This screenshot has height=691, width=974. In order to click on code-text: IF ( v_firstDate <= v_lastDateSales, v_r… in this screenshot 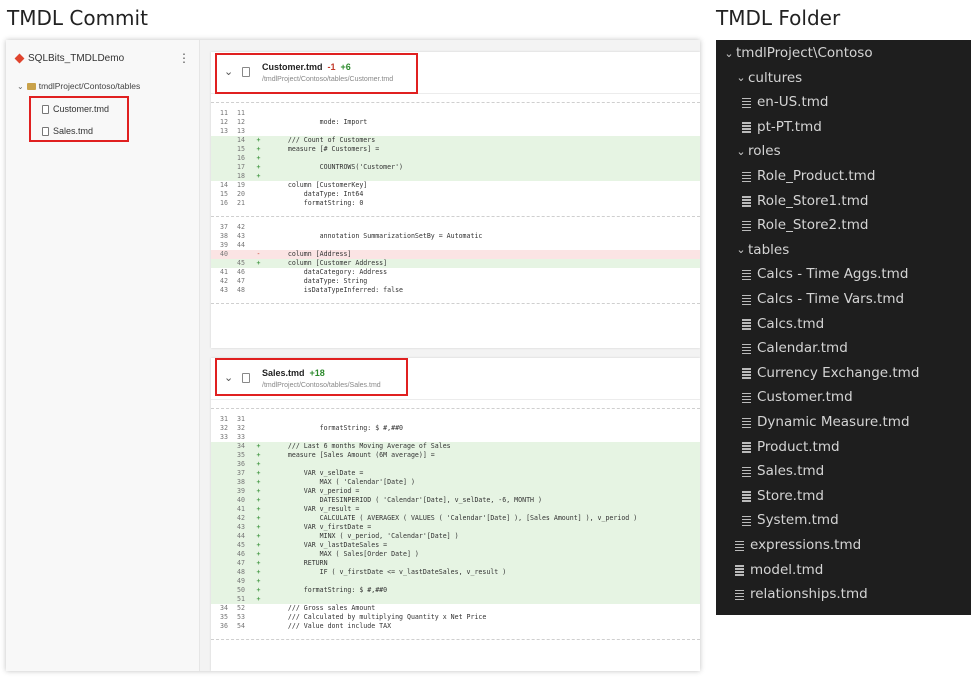, I will do `click(389, 572)`.